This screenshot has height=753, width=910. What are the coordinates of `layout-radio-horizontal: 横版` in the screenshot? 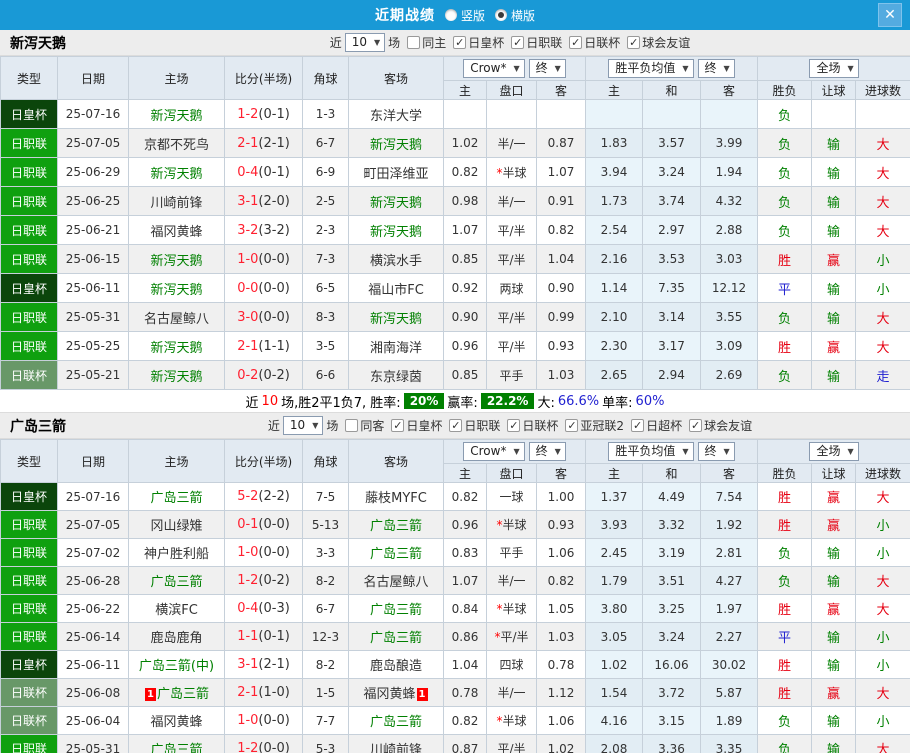 It's located at (515, 15).